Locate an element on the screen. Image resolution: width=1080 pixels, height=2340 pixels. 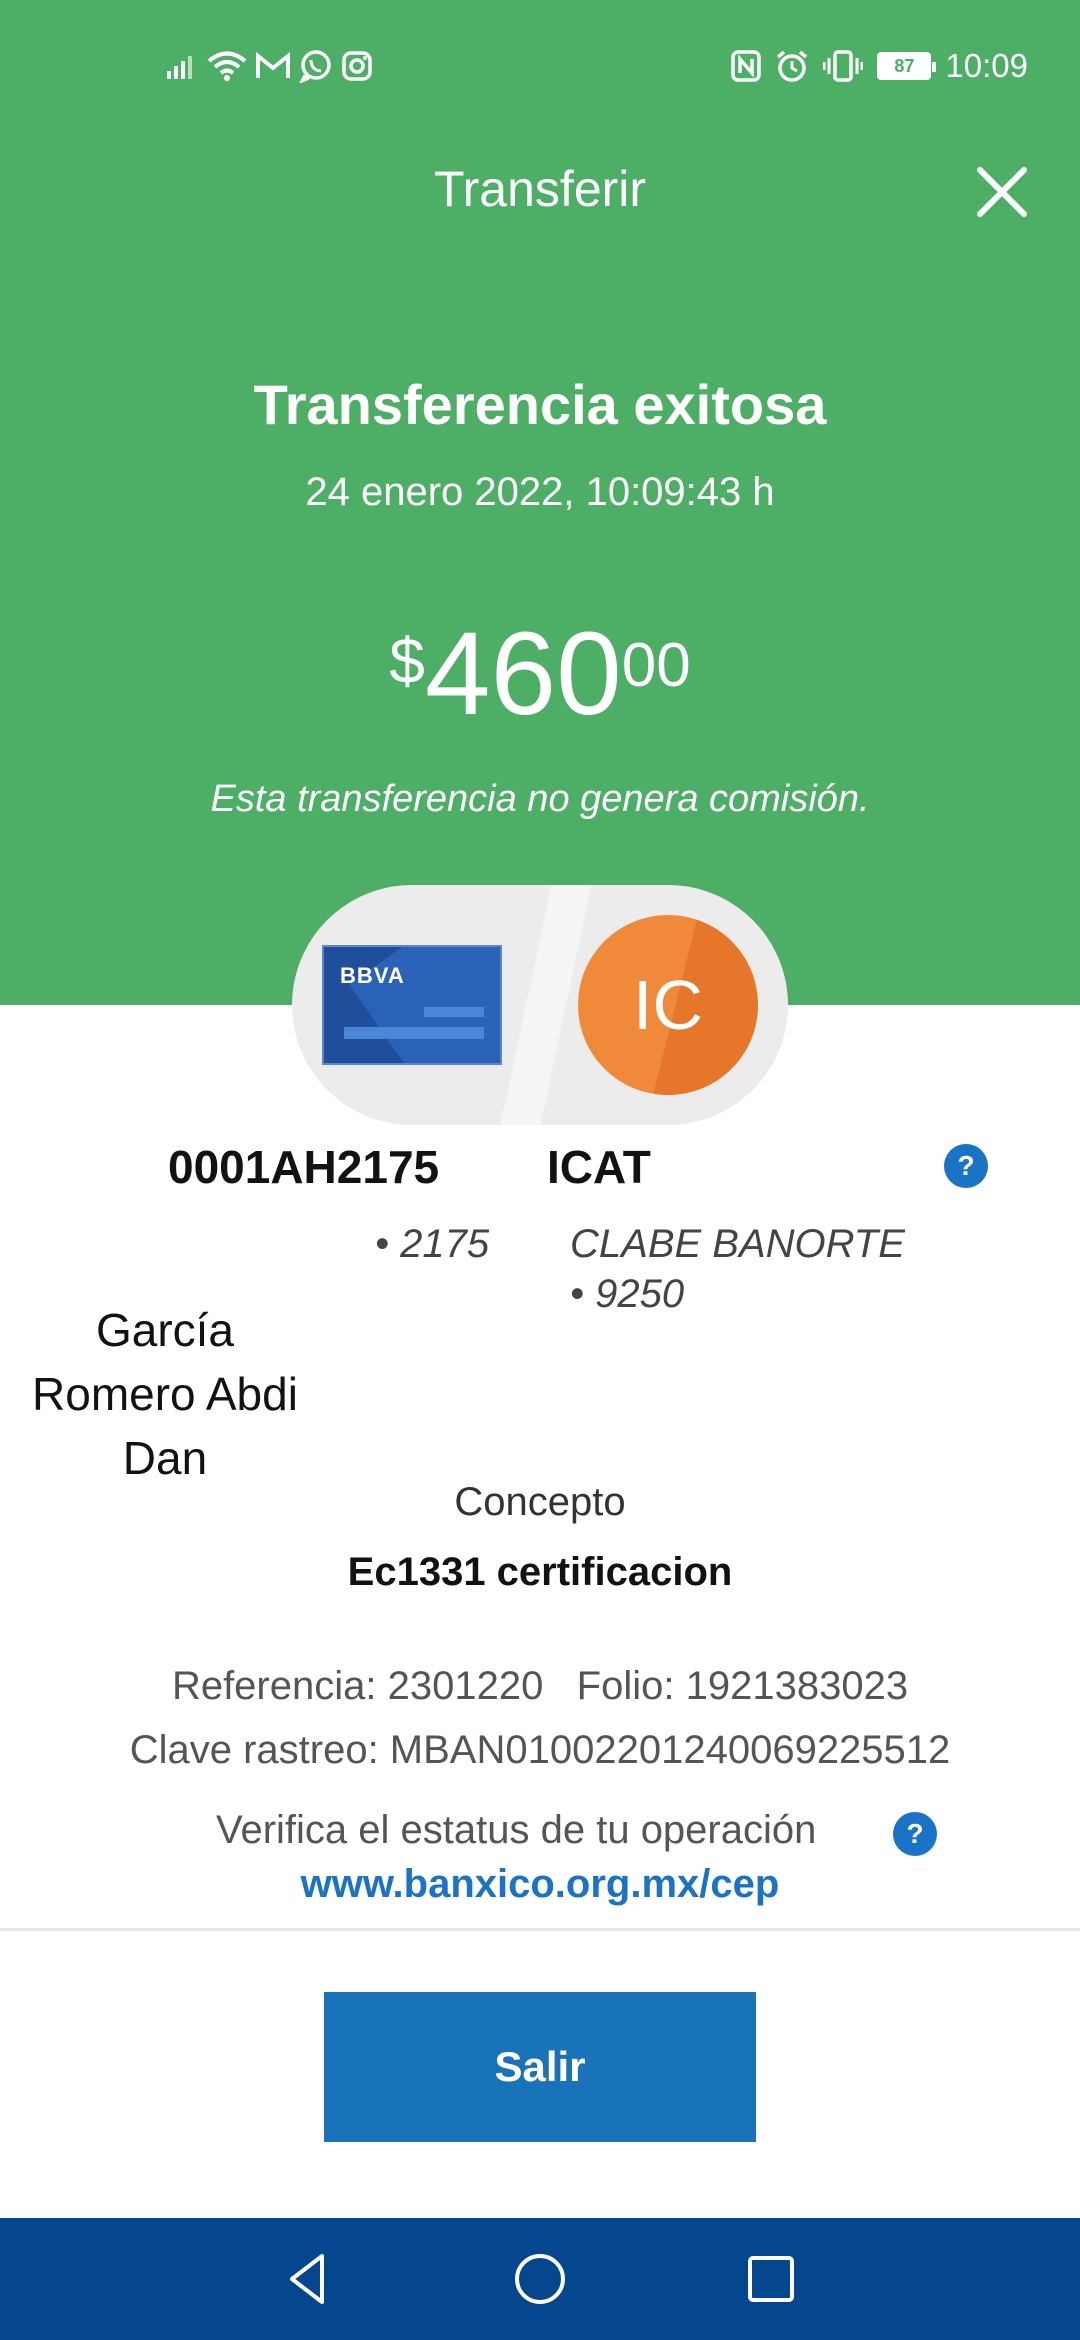
back-icon is located at coordinates (307, 2279).